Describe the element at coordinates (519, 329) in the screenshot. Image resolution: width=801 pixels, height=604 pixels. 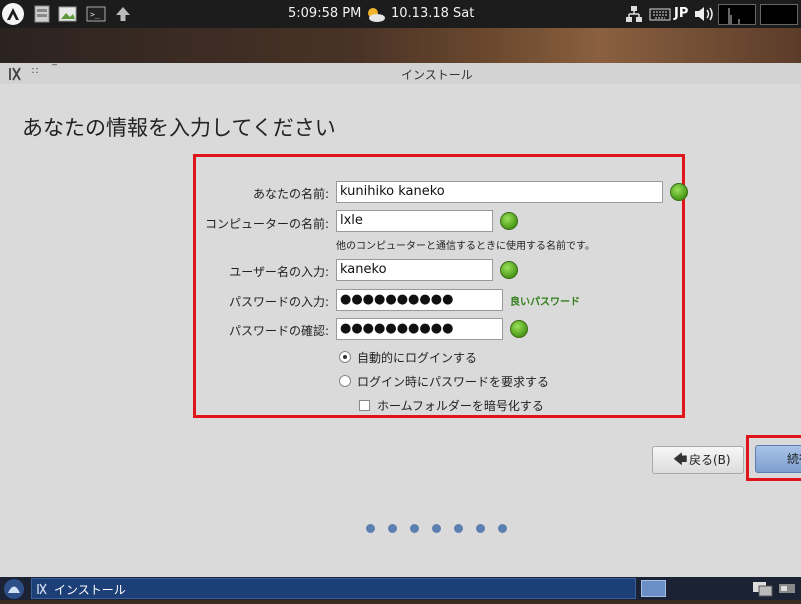
I see `confirm-password-ok-icon` at that location.